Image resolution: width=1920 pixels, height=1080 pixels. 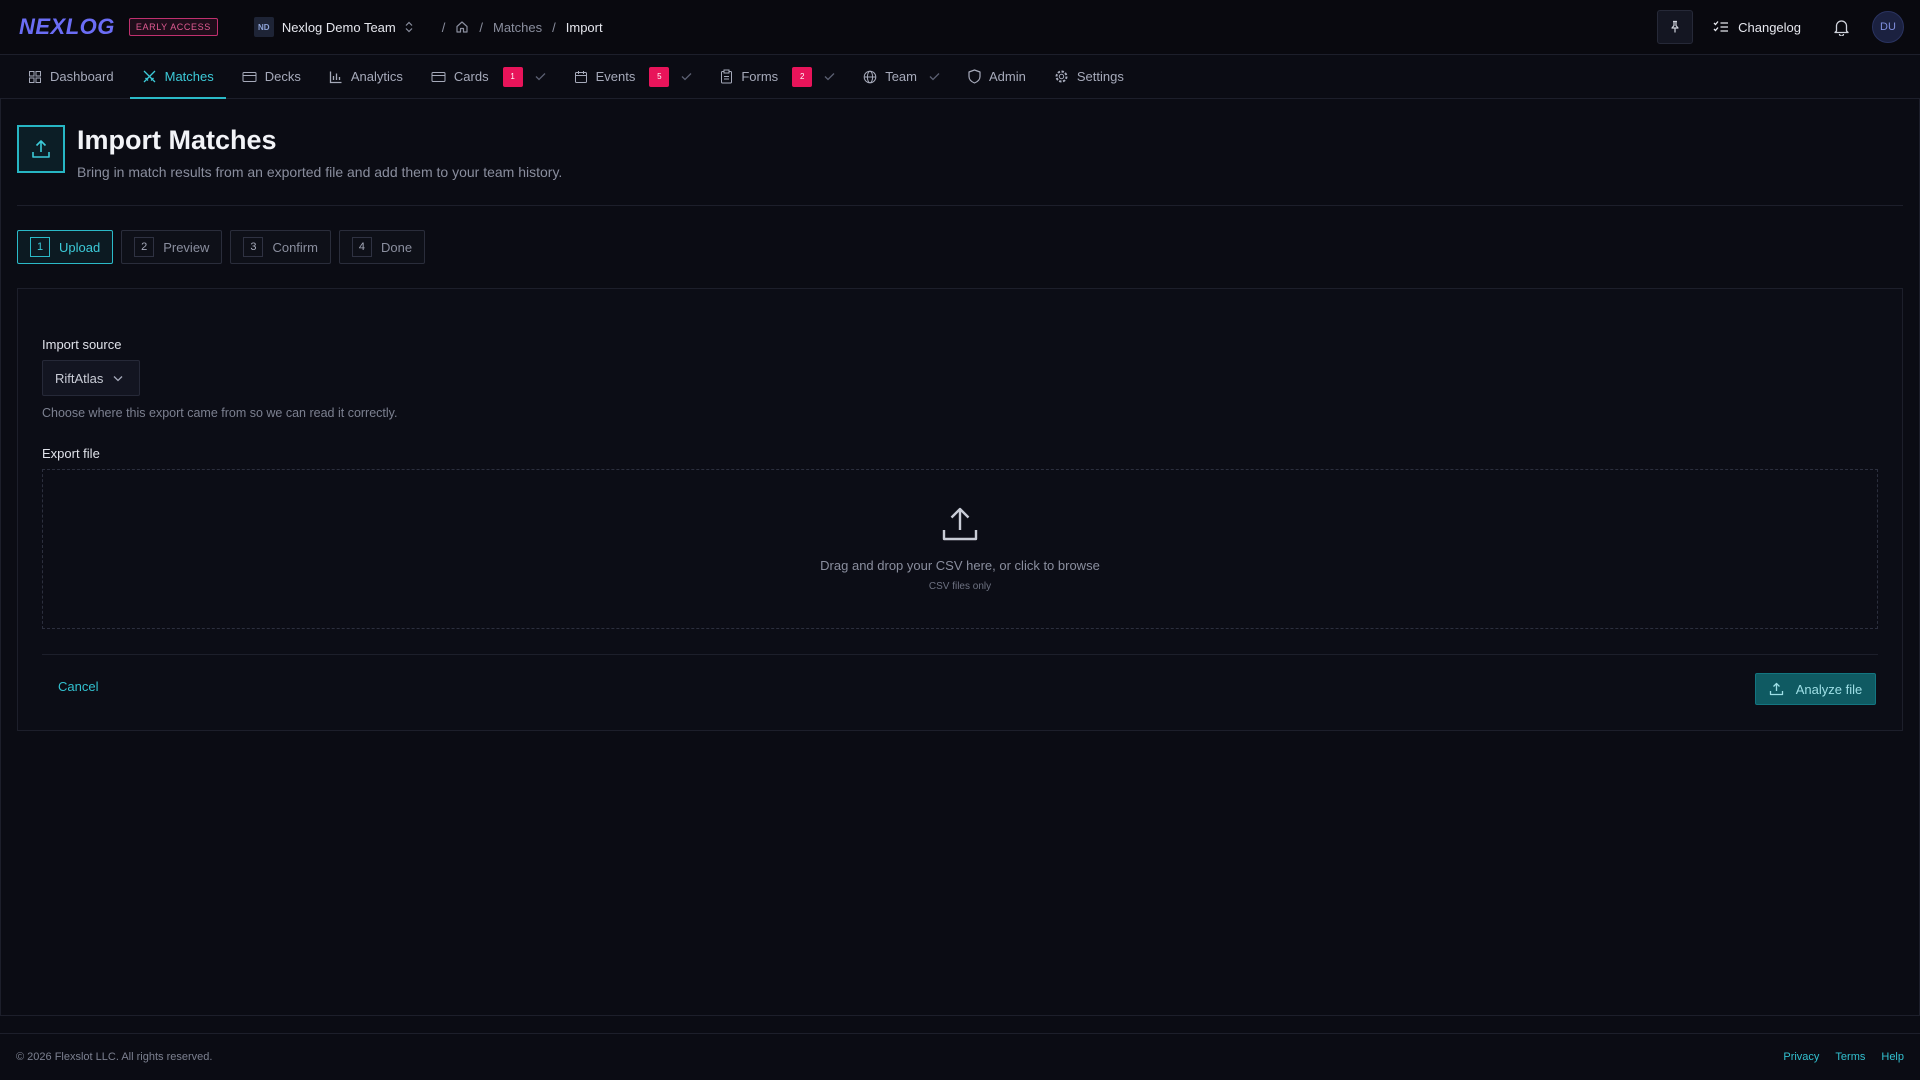 I want to click on calendar-icon, so click(x=581, y=77).